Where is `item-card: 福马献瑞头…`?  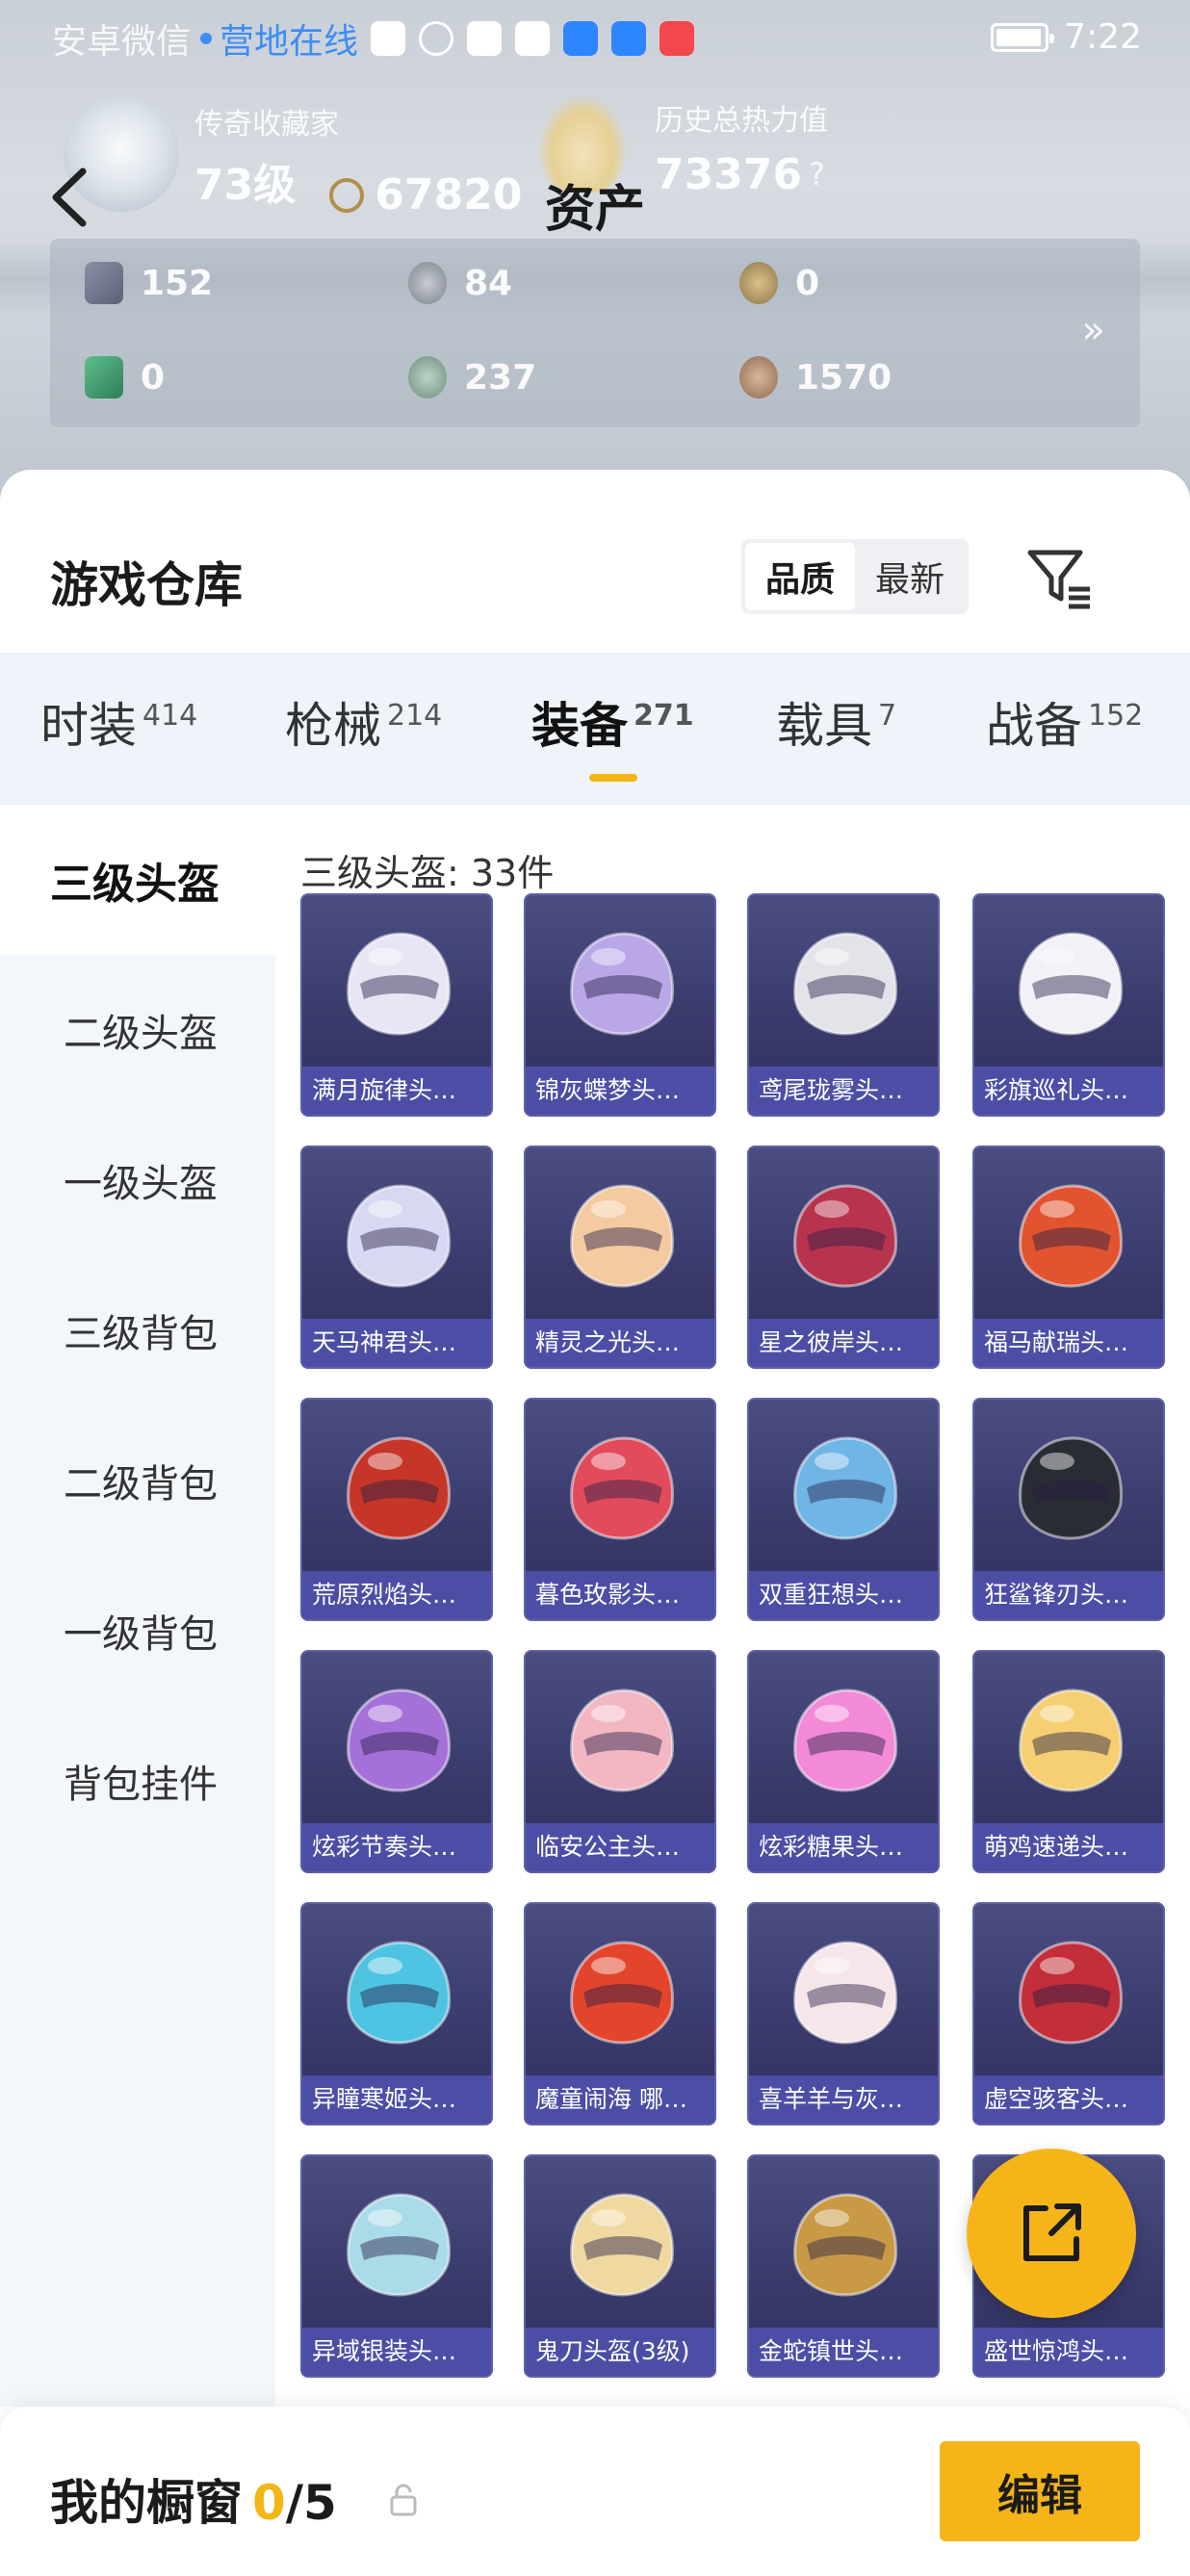
item-card: 福马献瑞头… is located at coordinates (1069, 1257).